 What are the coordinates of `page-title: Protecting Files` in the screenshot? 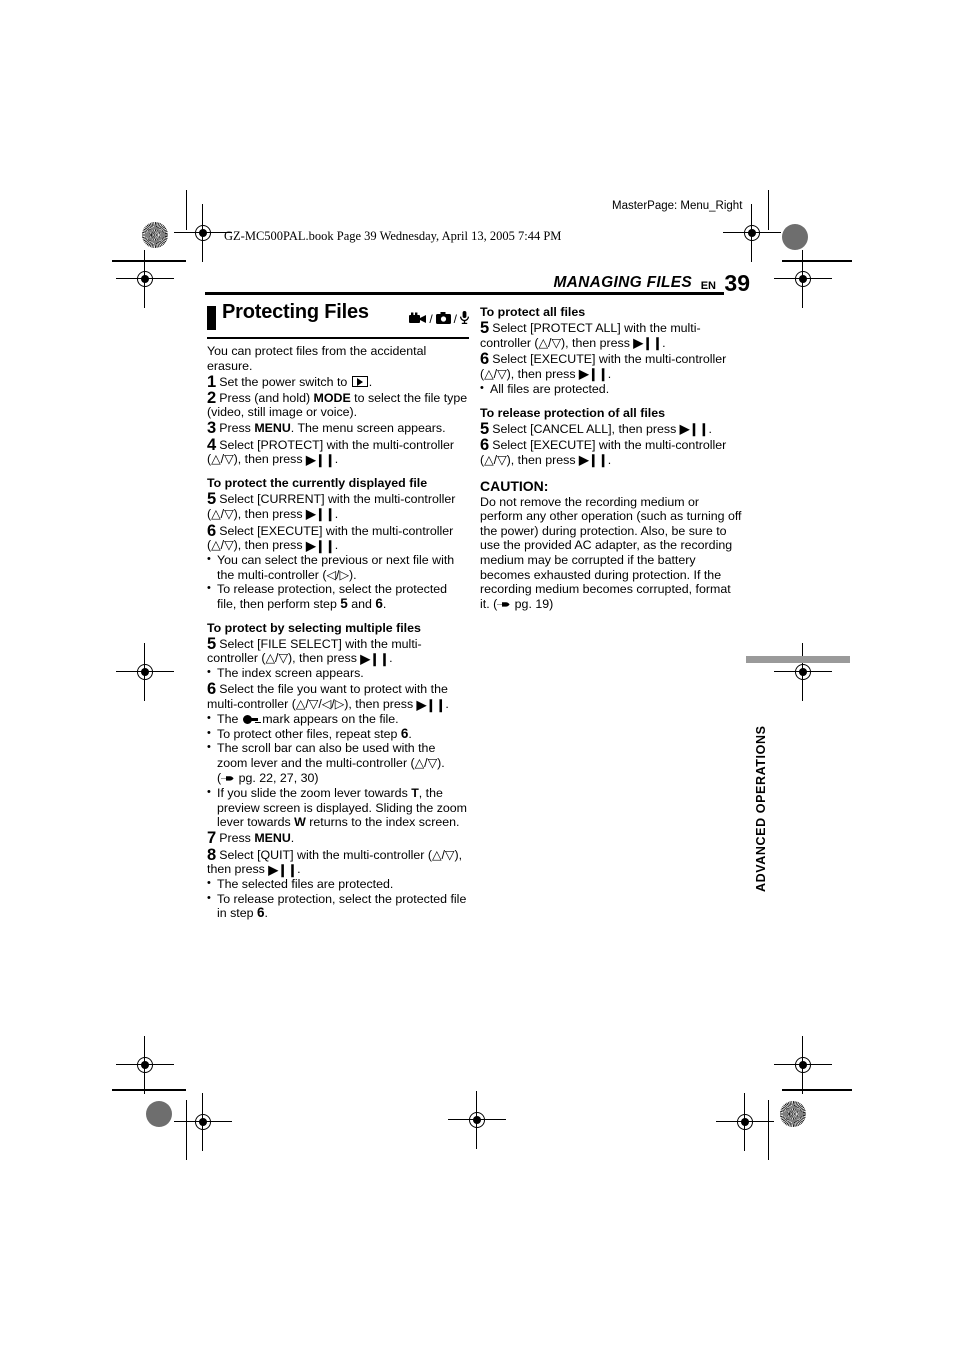 It's located at (295, 312).